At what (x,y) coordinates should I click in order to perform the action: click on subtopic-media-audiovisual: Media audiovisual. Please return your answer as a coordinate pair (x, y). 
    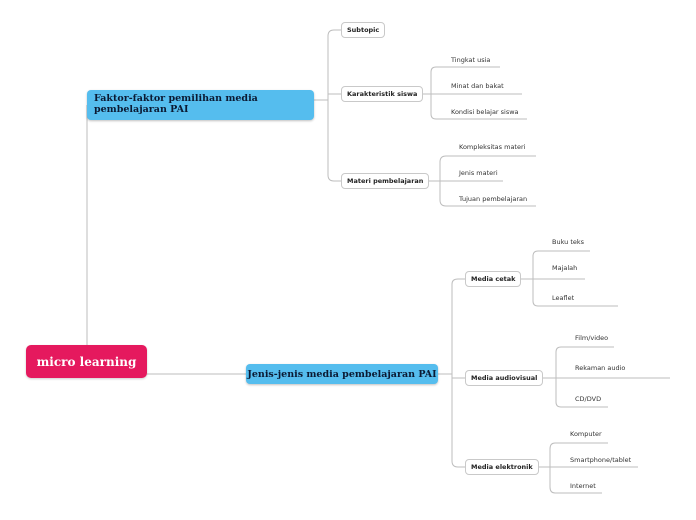
    Looking at the image, I should click on (504, 378).